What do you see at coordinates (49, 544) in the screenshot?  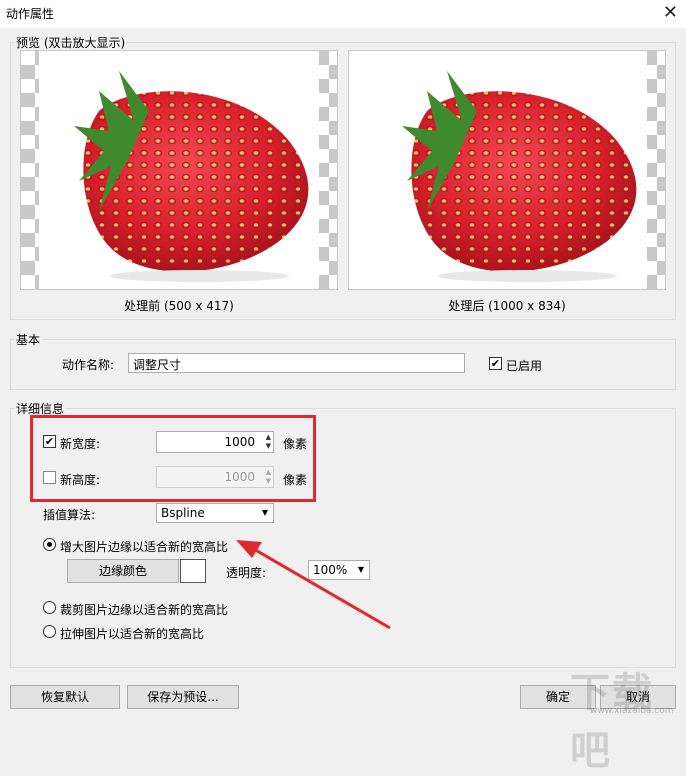 I see `enlarge-radio` at bounding box center [49, 544].